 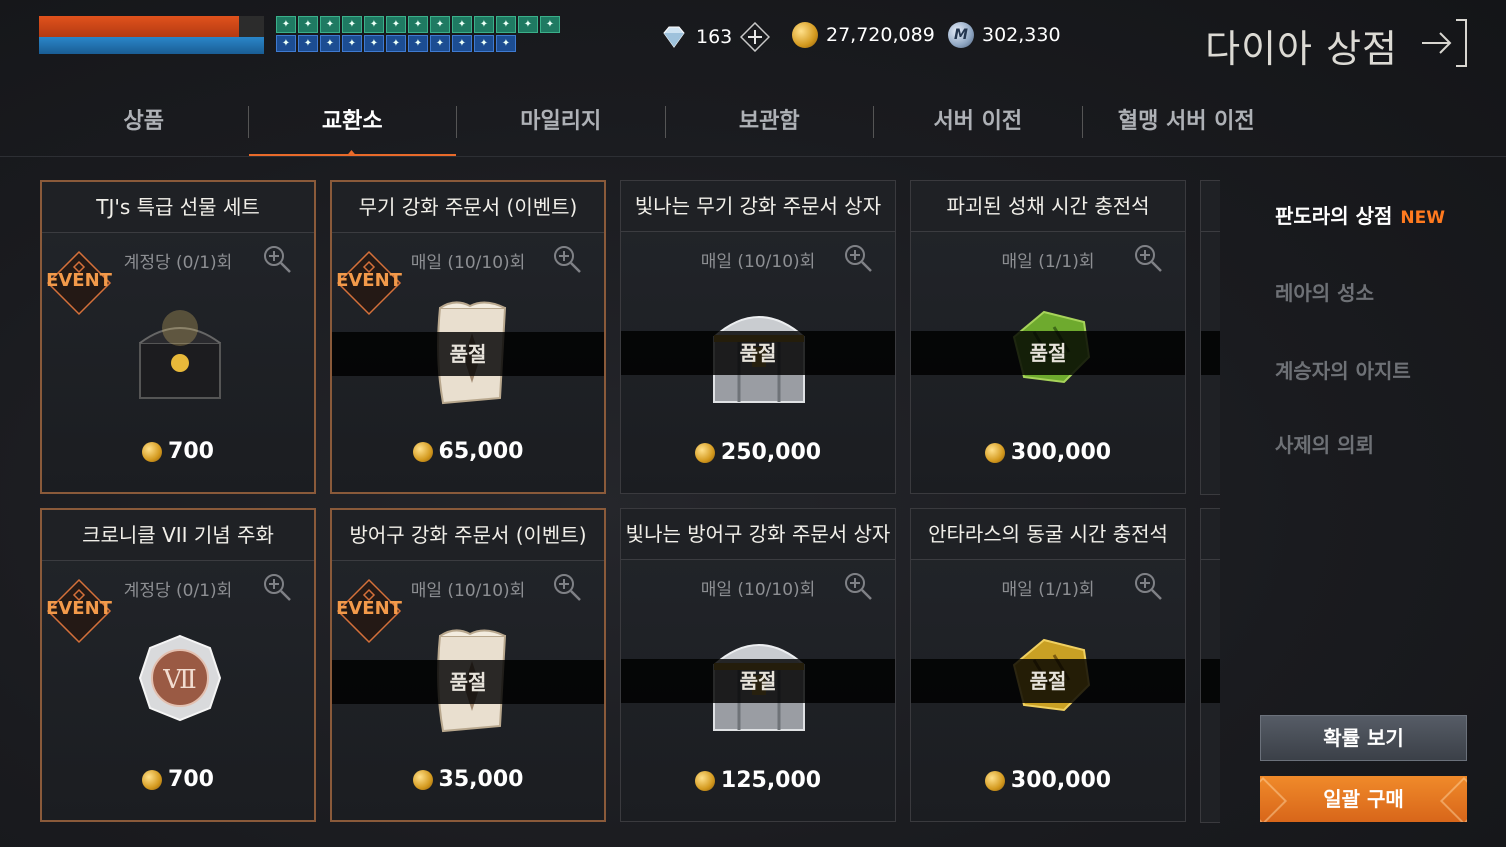 What do you see at coordinates (418, 34) in the screenshot?
I see `buff-icons: ✦ ✦ ✦ ✦ ✦ ✦ ✦ ✦ ✦ ✦ ✦ ✦ ✦ ✦ ✦ ✦ ✦ ✦ ✦ ✦ ✦ ✦ ✦ ✦` at bounding box center [418, 34].